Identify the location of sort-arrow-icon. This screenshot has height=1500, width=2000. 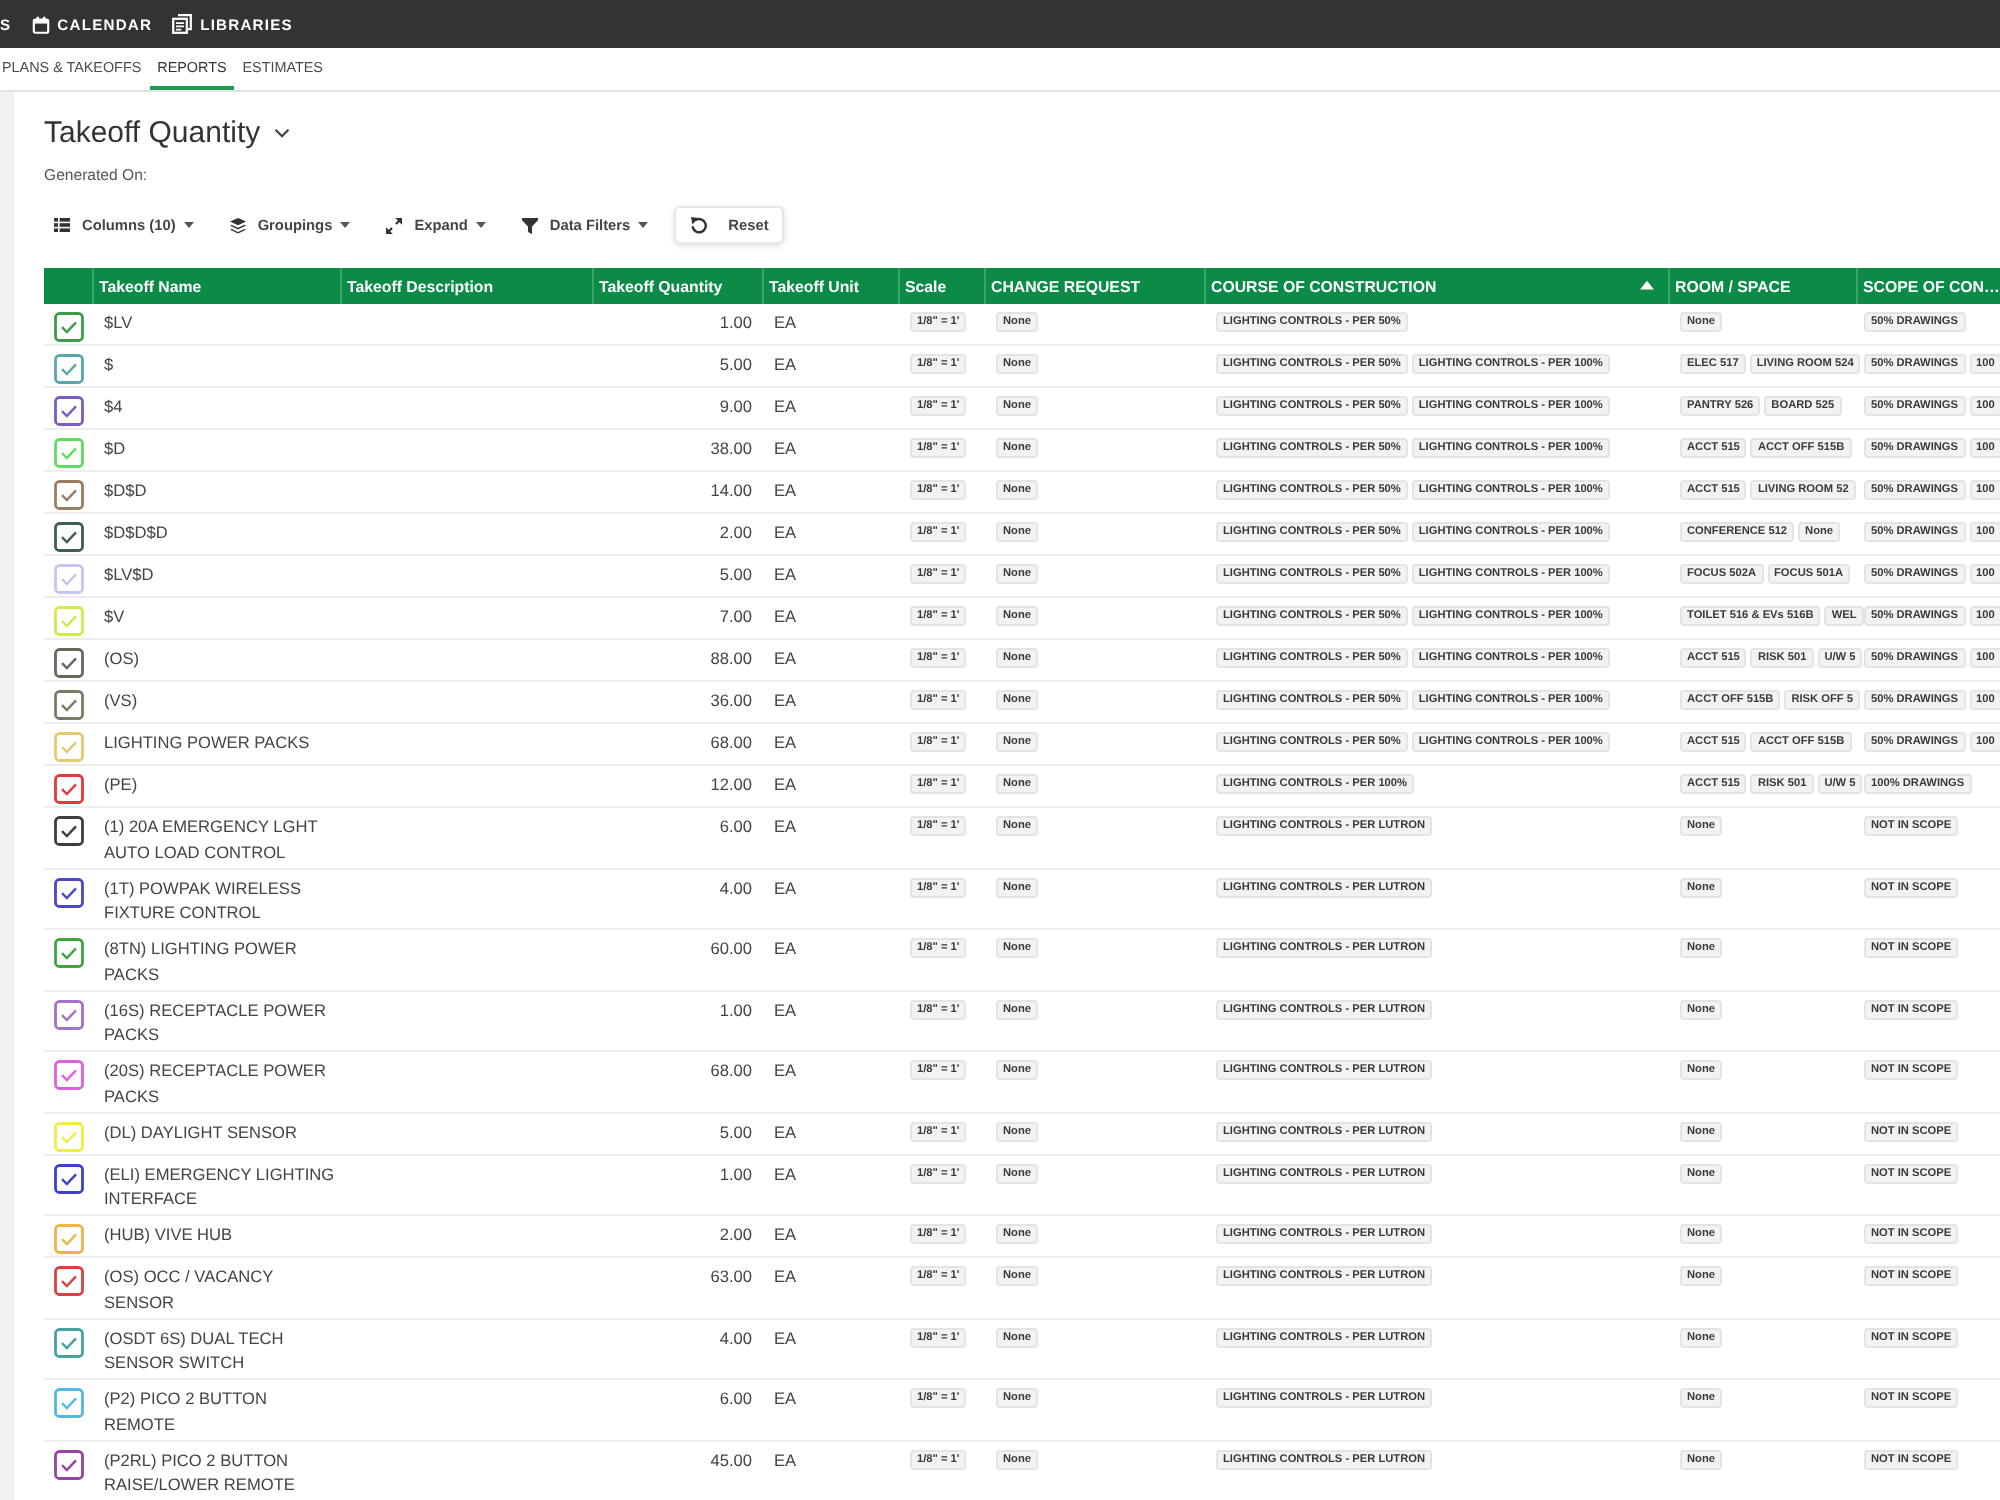
(1646, 284).